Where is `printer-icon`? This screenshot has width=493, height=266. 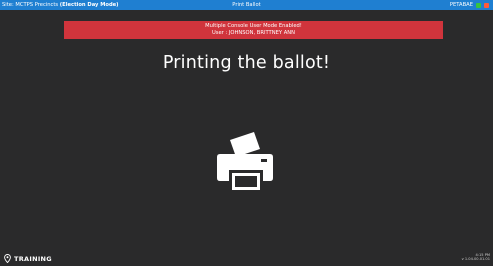 printer-icon is located at coordinates (245, 161).